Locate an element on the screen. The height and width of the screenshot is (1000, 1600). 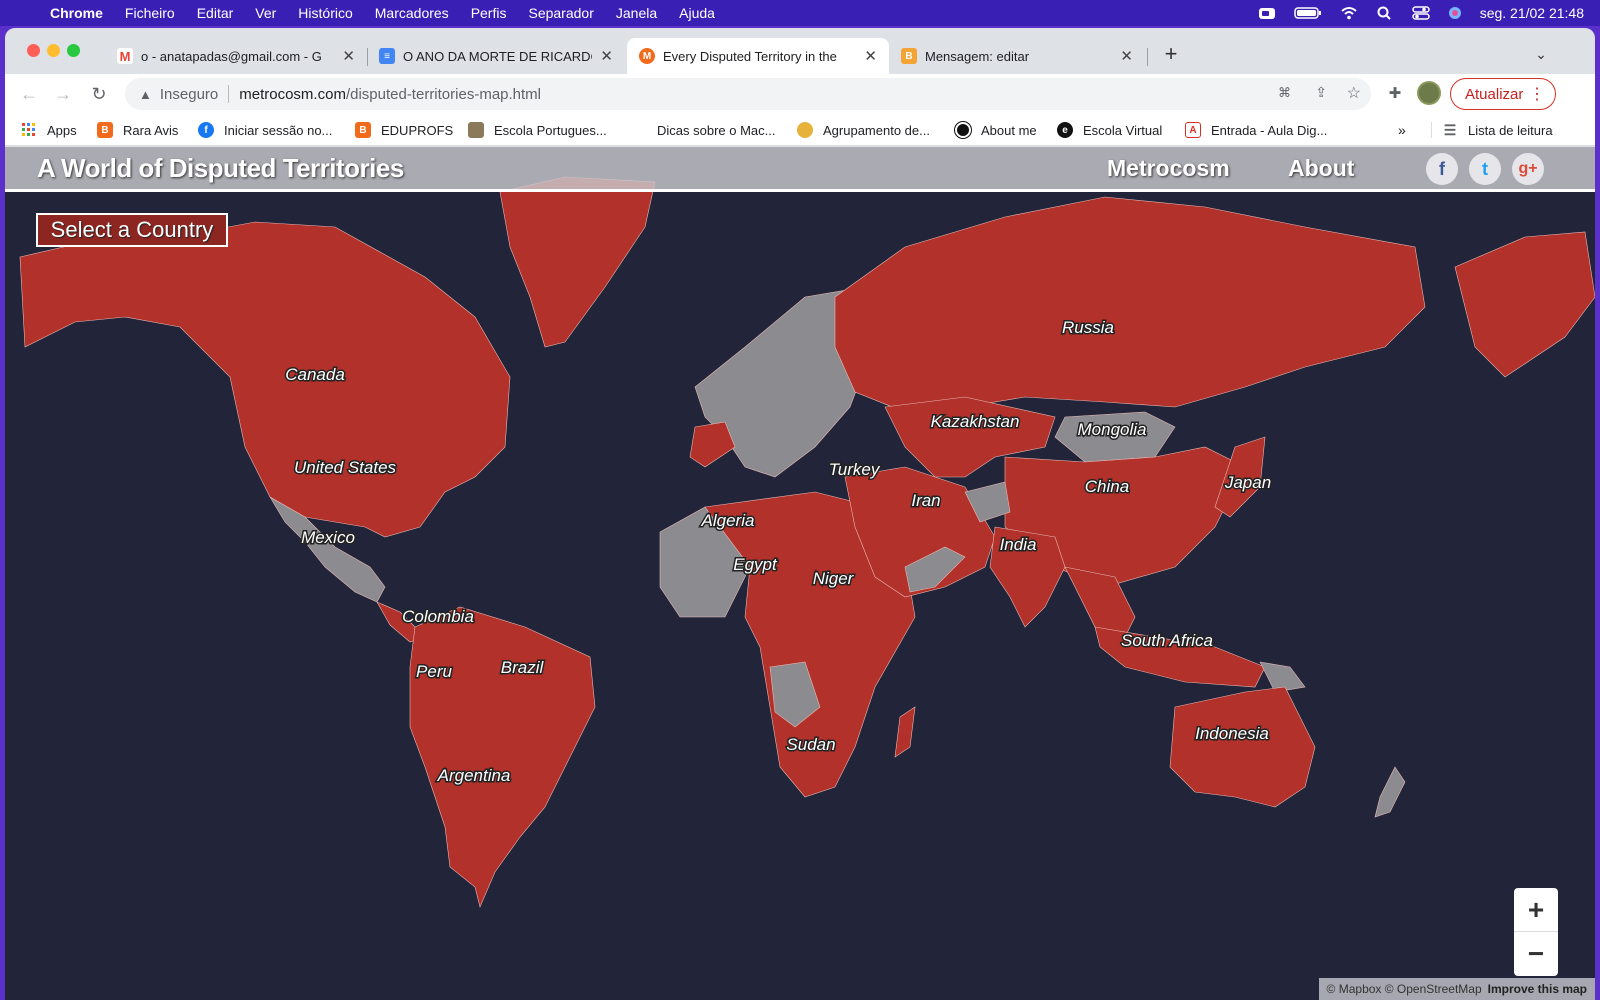
region-greenland is located at coordinates (577, 262).